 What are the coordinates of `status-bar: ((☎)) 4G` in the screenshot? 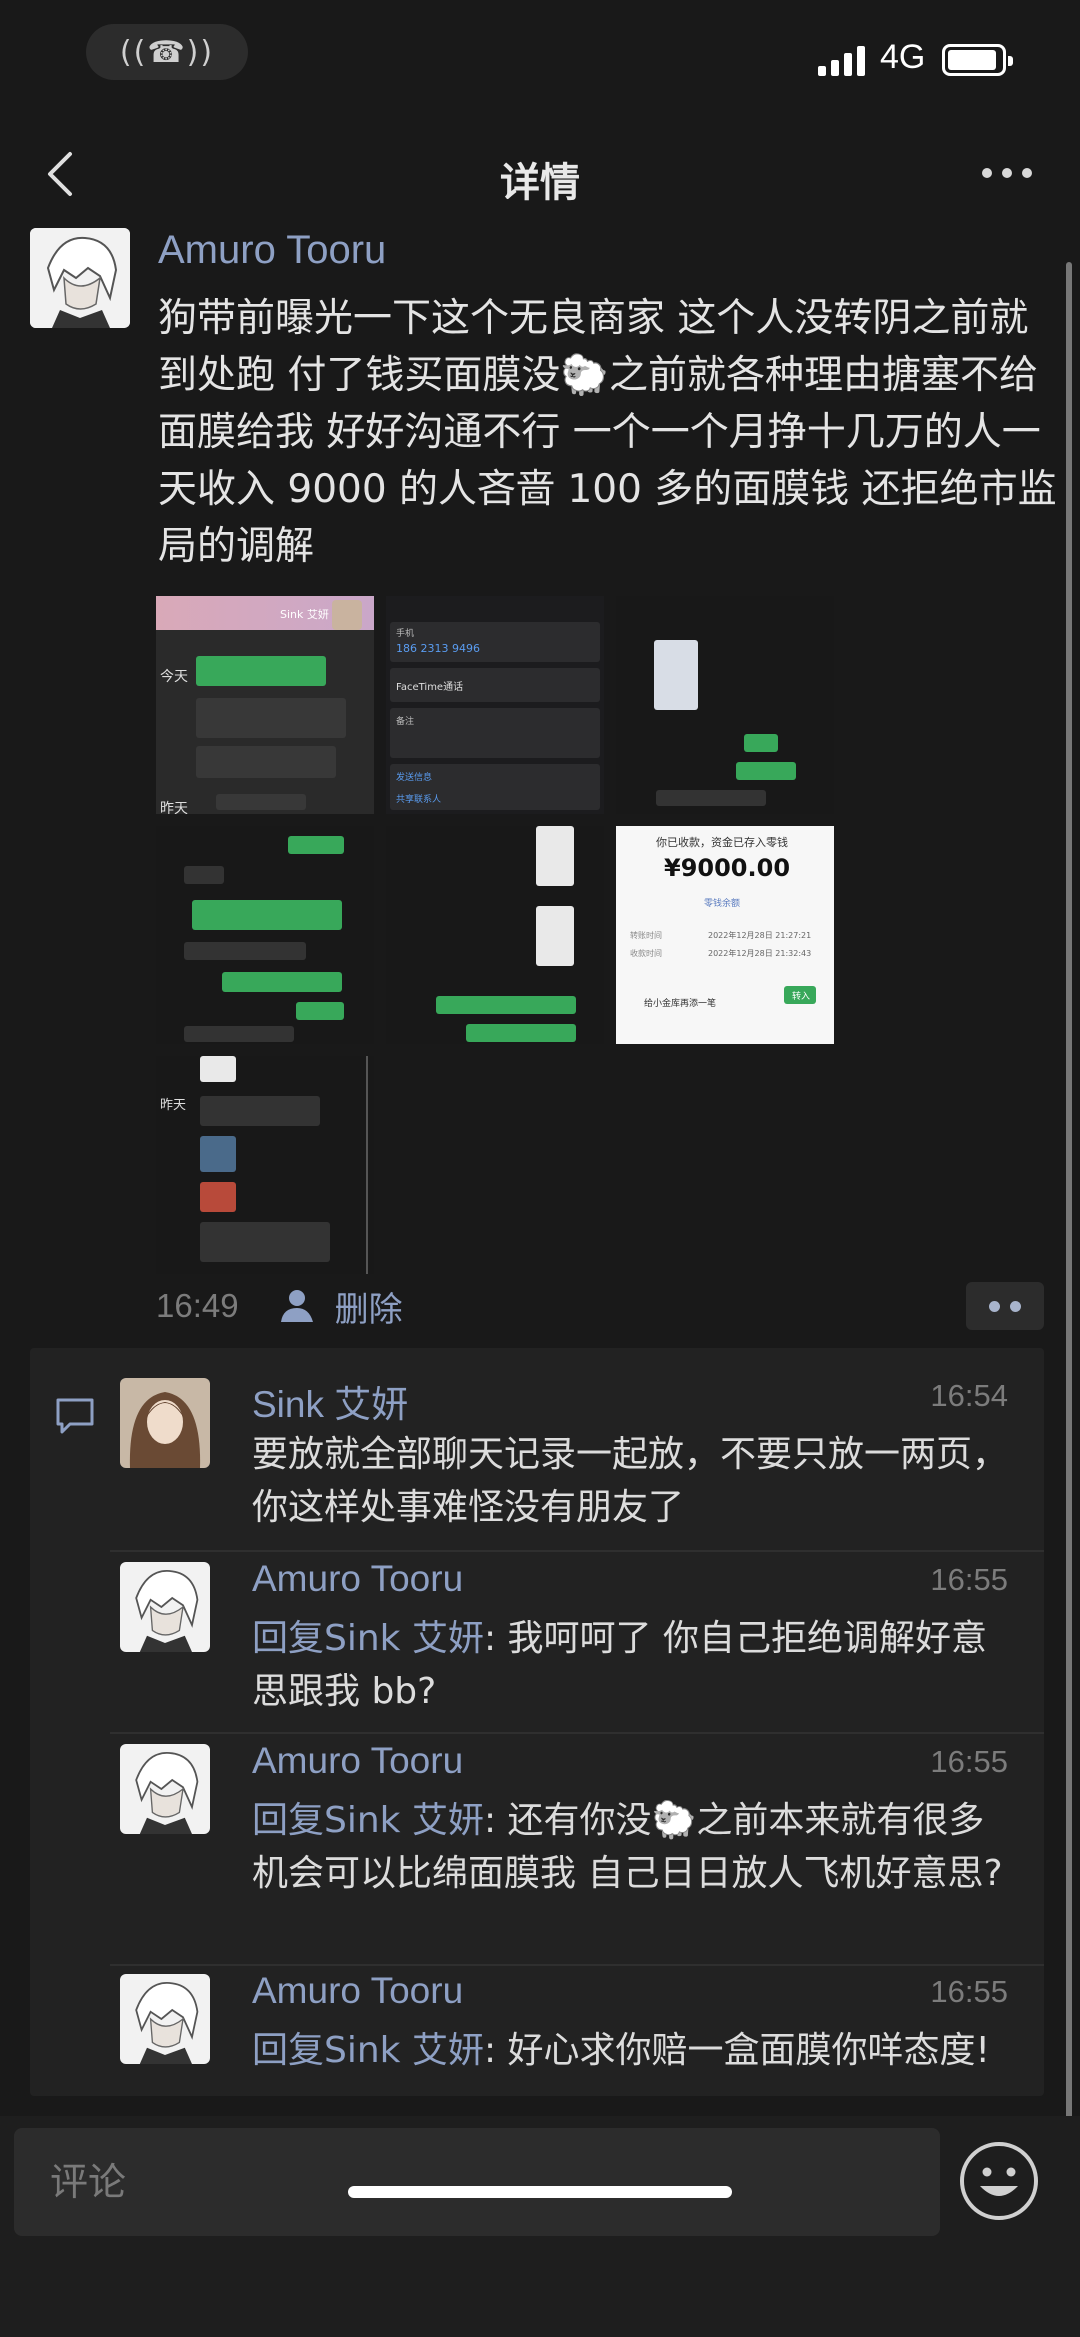 It's located at (540, 60).